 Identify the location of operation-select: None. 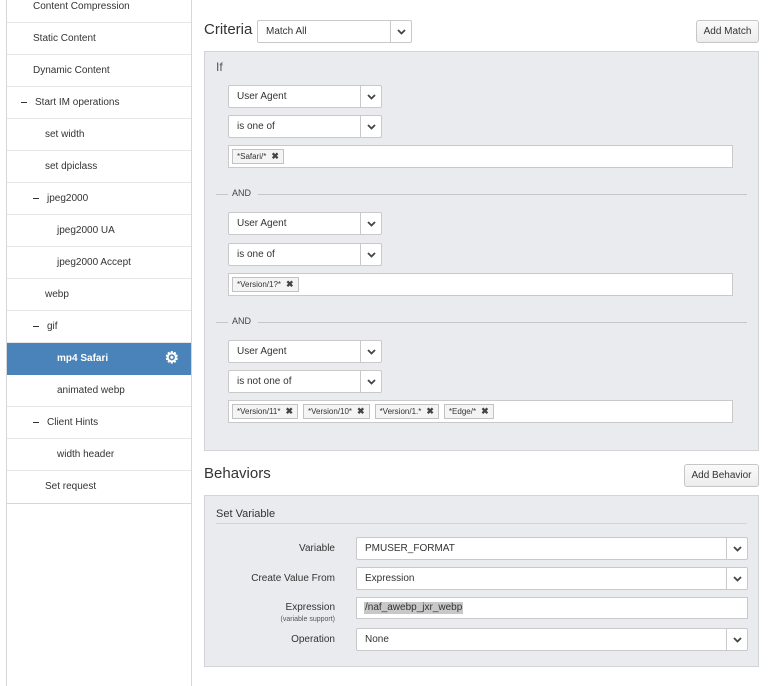
(552, 639).